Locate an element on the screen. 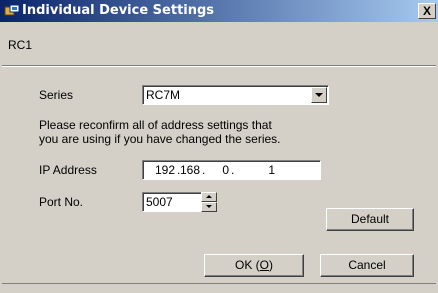 Image resolution: width=438 pixels, height=293 pixels. spin-up-icon is located at coordinates (209, 197).